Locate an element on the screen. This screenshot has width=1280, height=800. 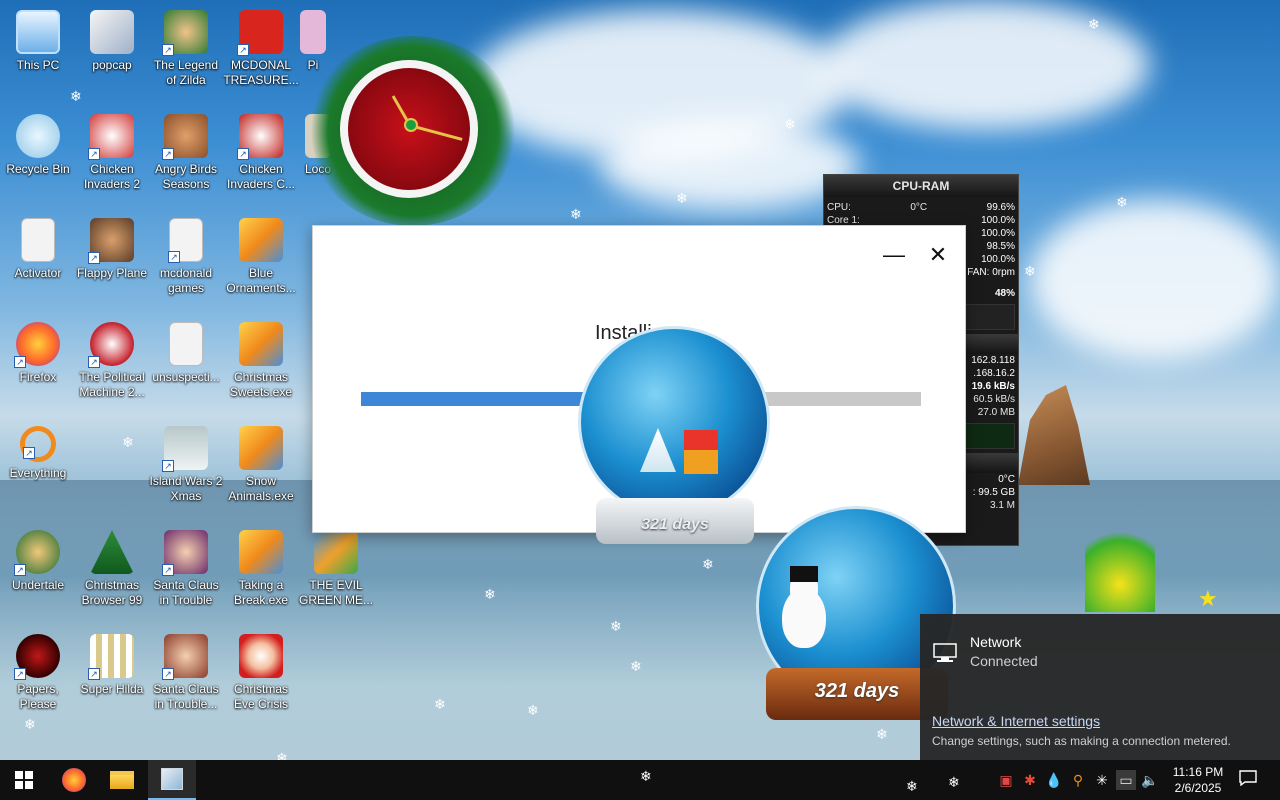
desktop-icon-papers-please: ↗ Papers, Please is located at coordinates (38, 670).